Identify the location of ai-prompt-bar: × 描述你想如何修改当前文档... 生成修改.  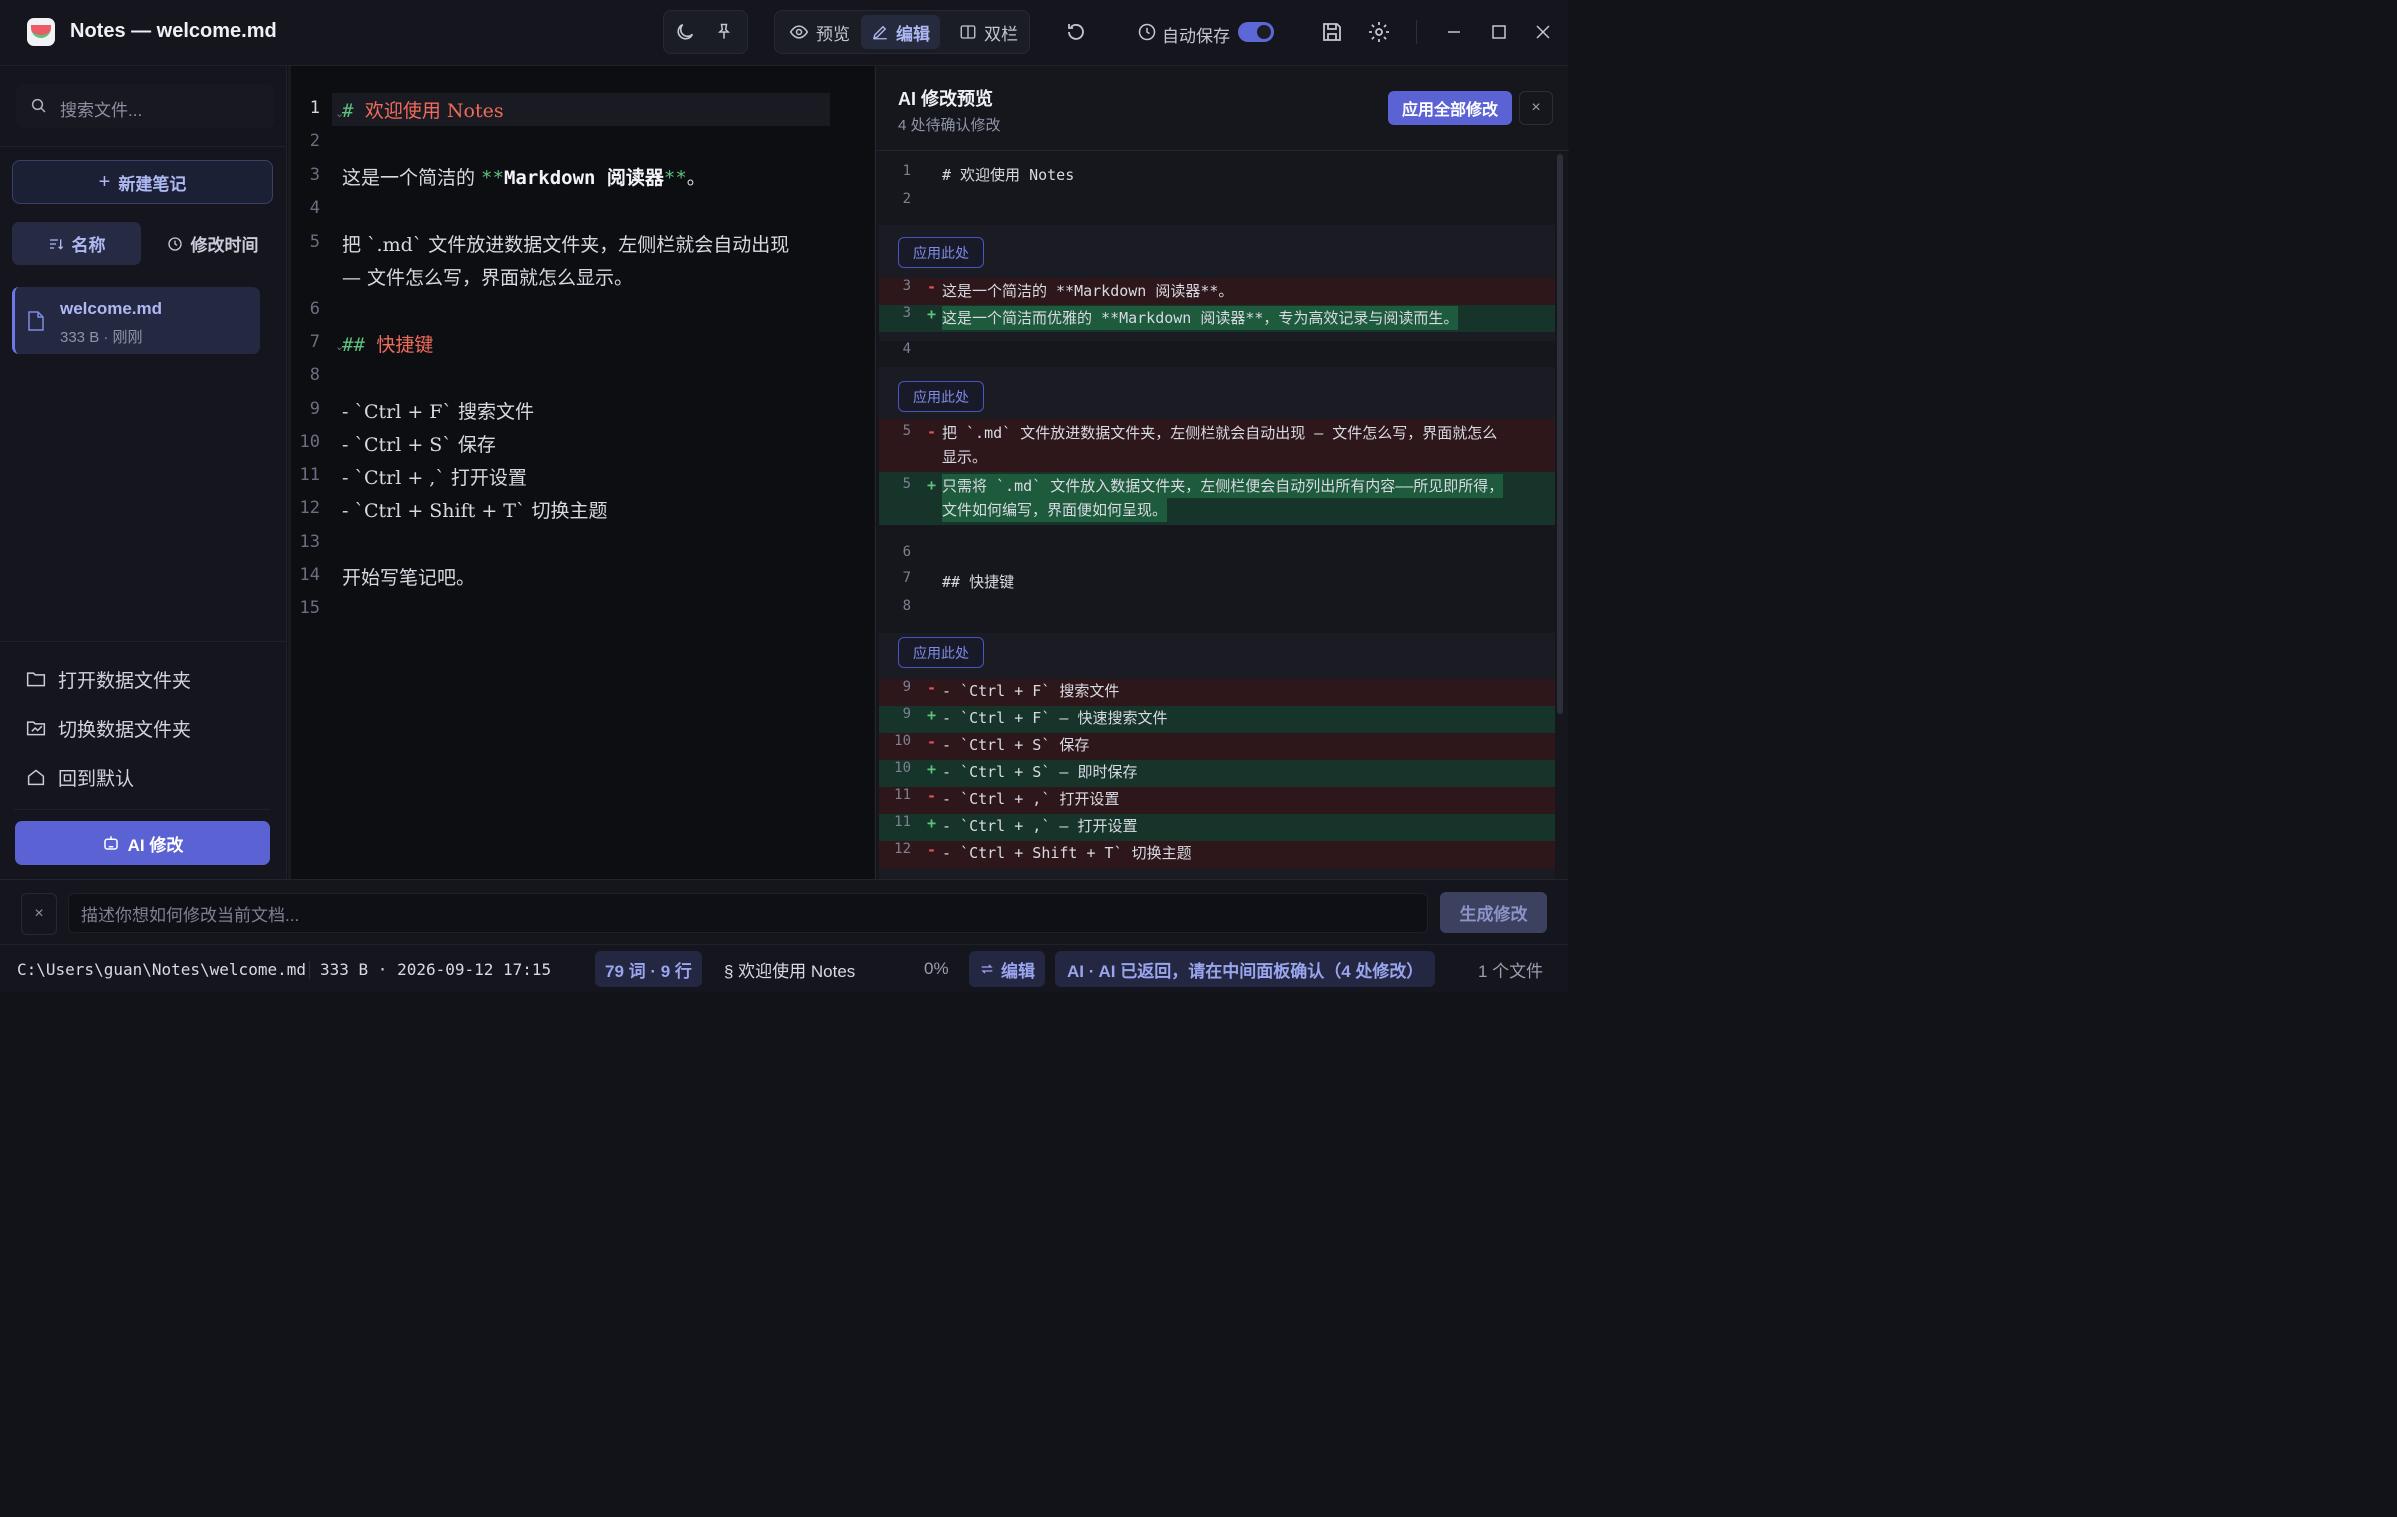
(784, 911).